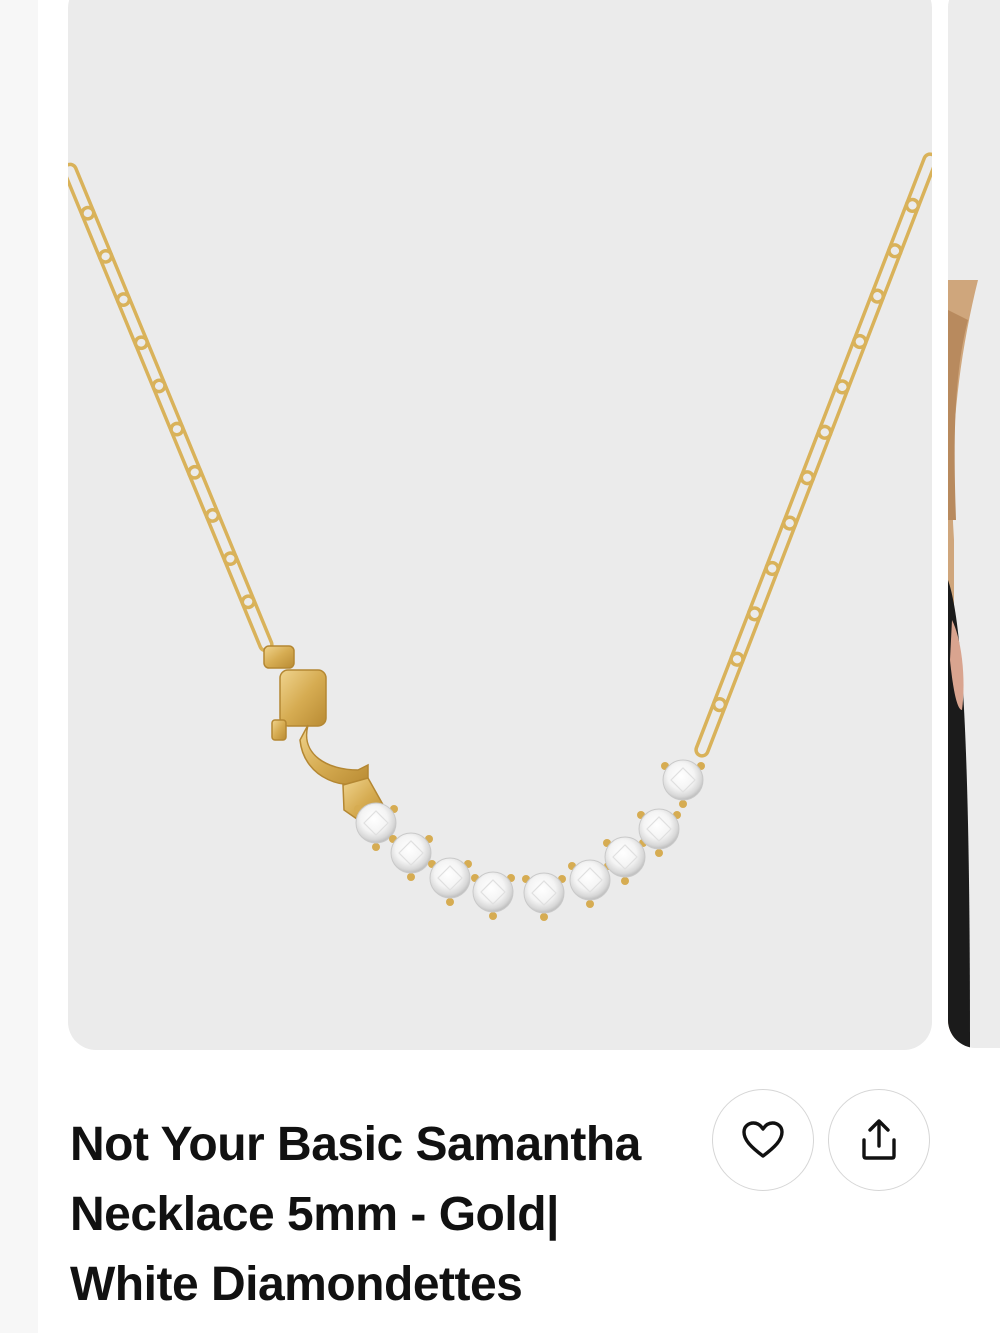 The height and width of the screenshot is (1333, 1000). I want to click on heart-icon, so click(763, 1139).